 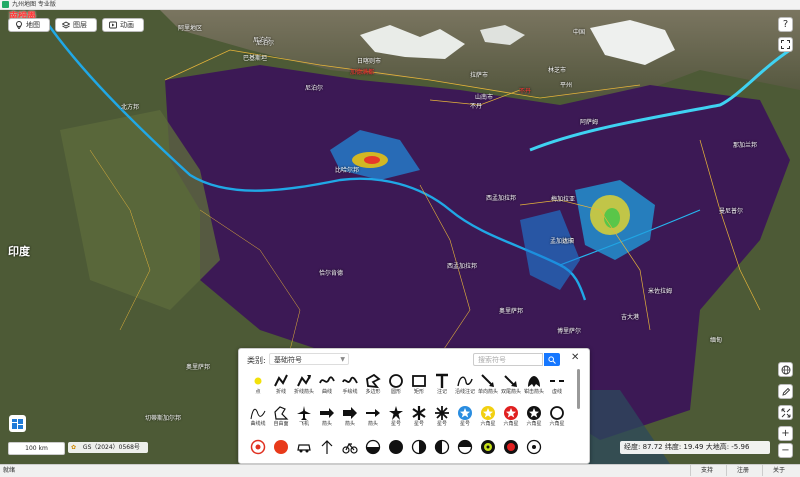 What do you see at coordinates (742, 470) in the screenshot?
I see `register-button: 注册` at bounding box center [742, 470].